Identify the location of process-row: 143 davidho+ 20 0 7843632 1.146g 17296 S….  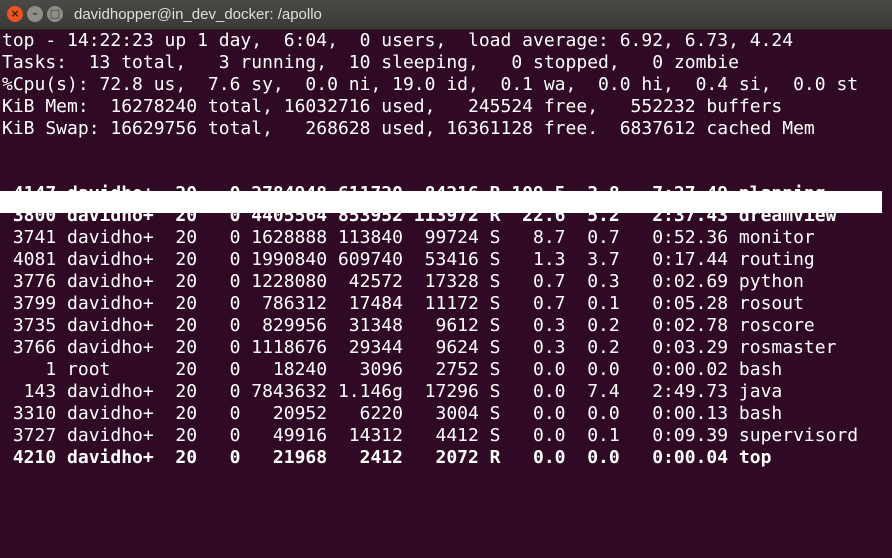
(392, 391).